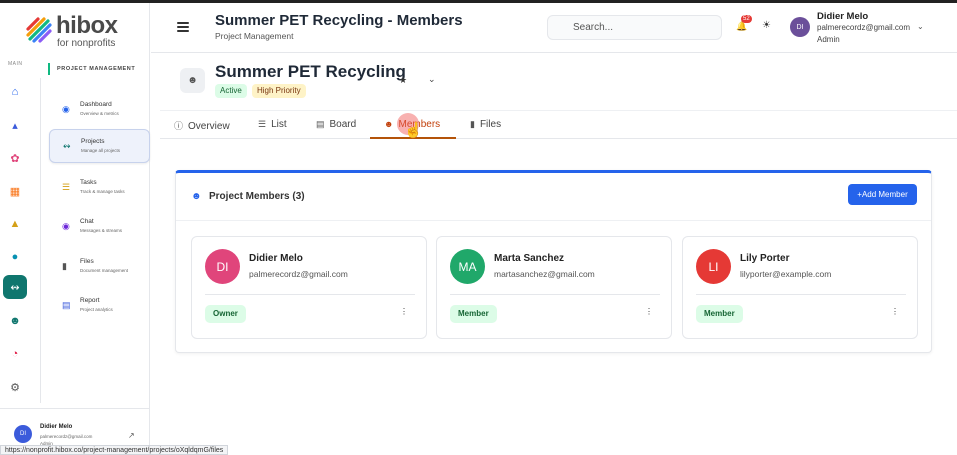 The height and width of the screenshot is (455, 957). Describe the element at coordinates (131, 435) in the screenshot. I see `external-link-icon: ↗` at that location.